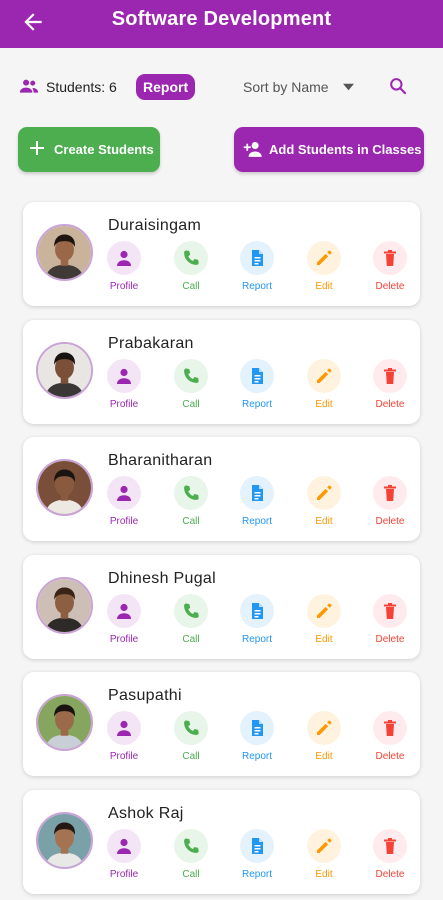  What do you see at coordinates (221, 254) in the screenshot?
I see `student-card: Duraisingam Profile Call Report Edit Delete` at bounding box center [221, 254].